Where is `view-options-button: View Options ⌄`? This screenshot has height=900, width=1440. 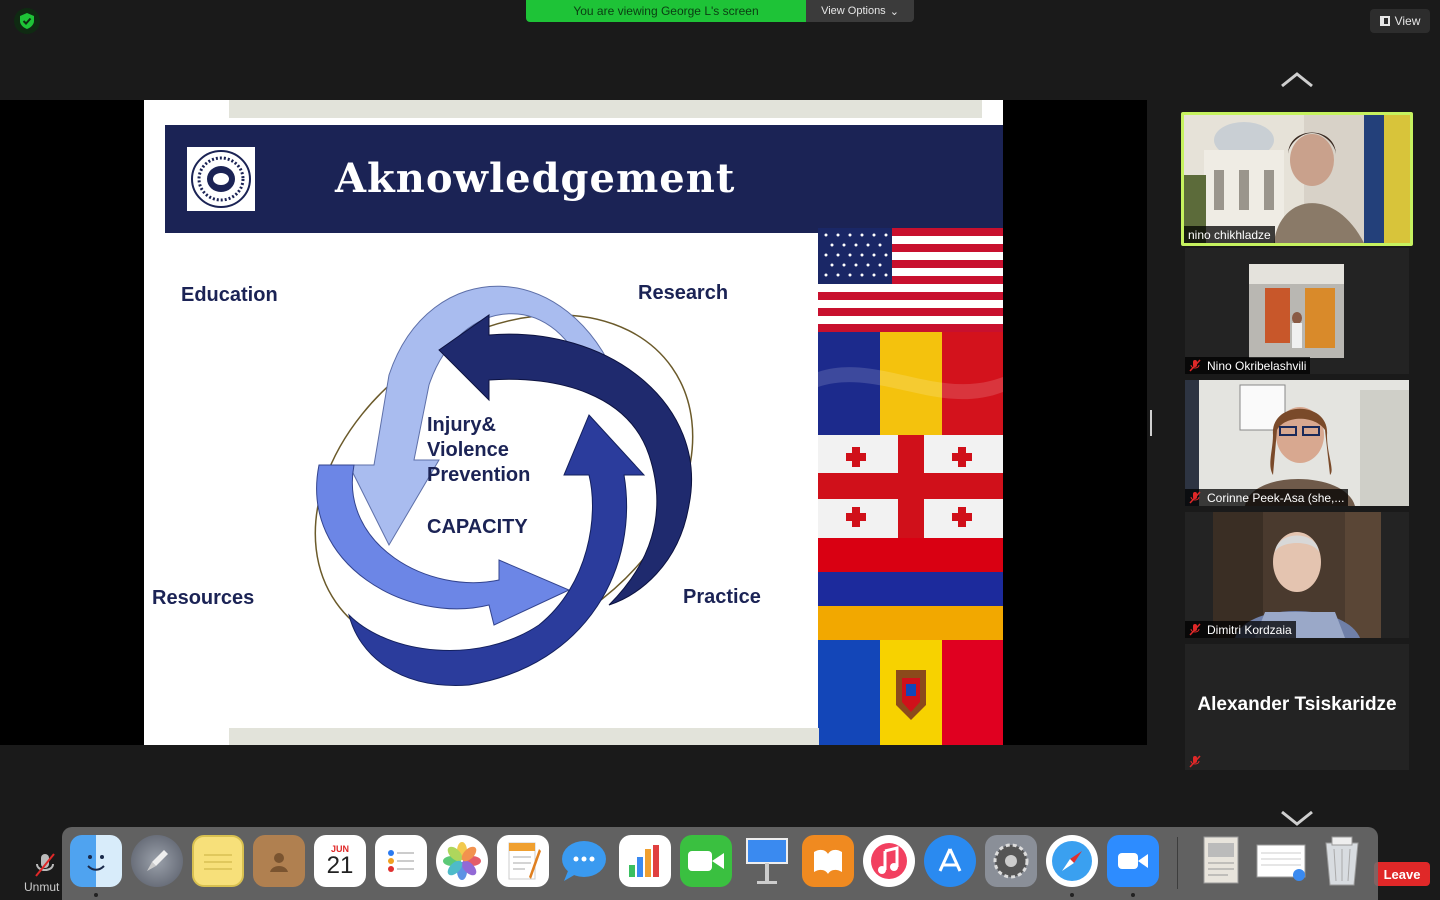 view-options-button: View Options ⌄ is located at coordinates (860, 11).